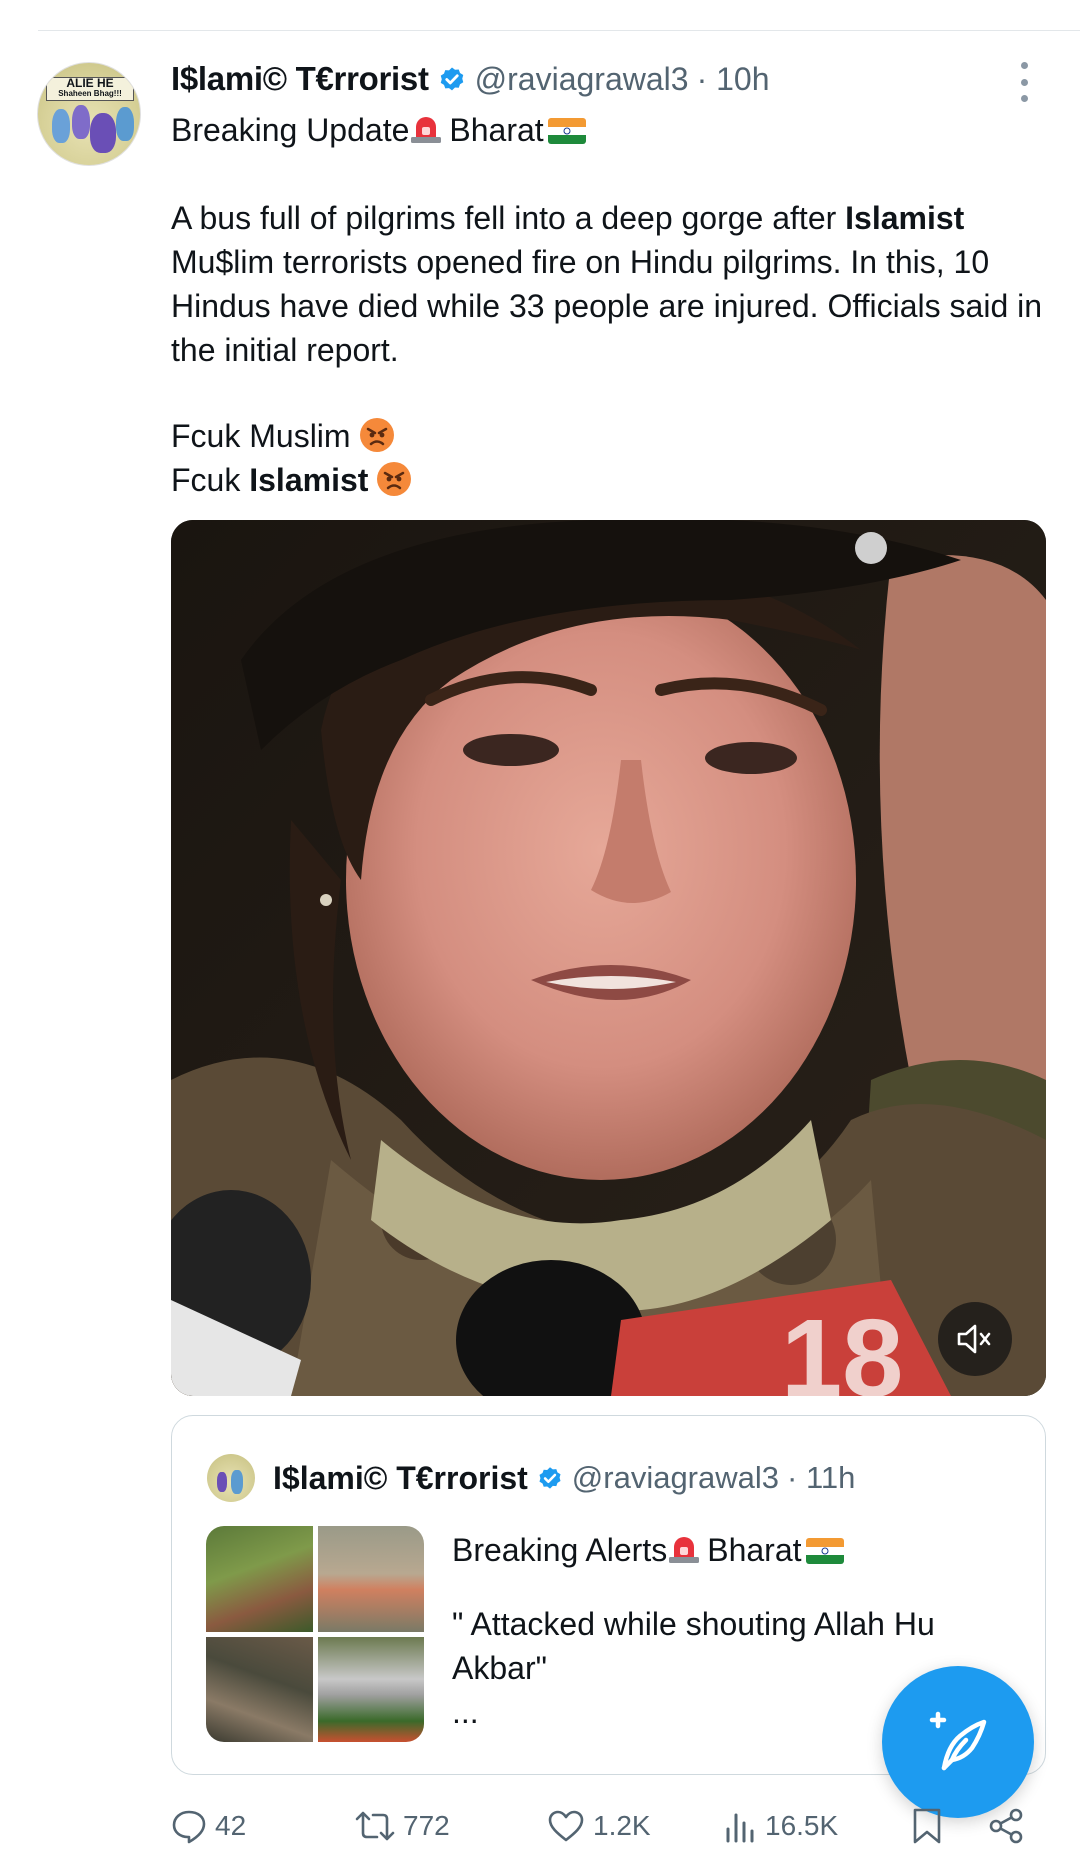  What do you see at coordinates (208, 1826) in the screenshot?
I see `reply-button: 42` at bounding box center [208, 1826].